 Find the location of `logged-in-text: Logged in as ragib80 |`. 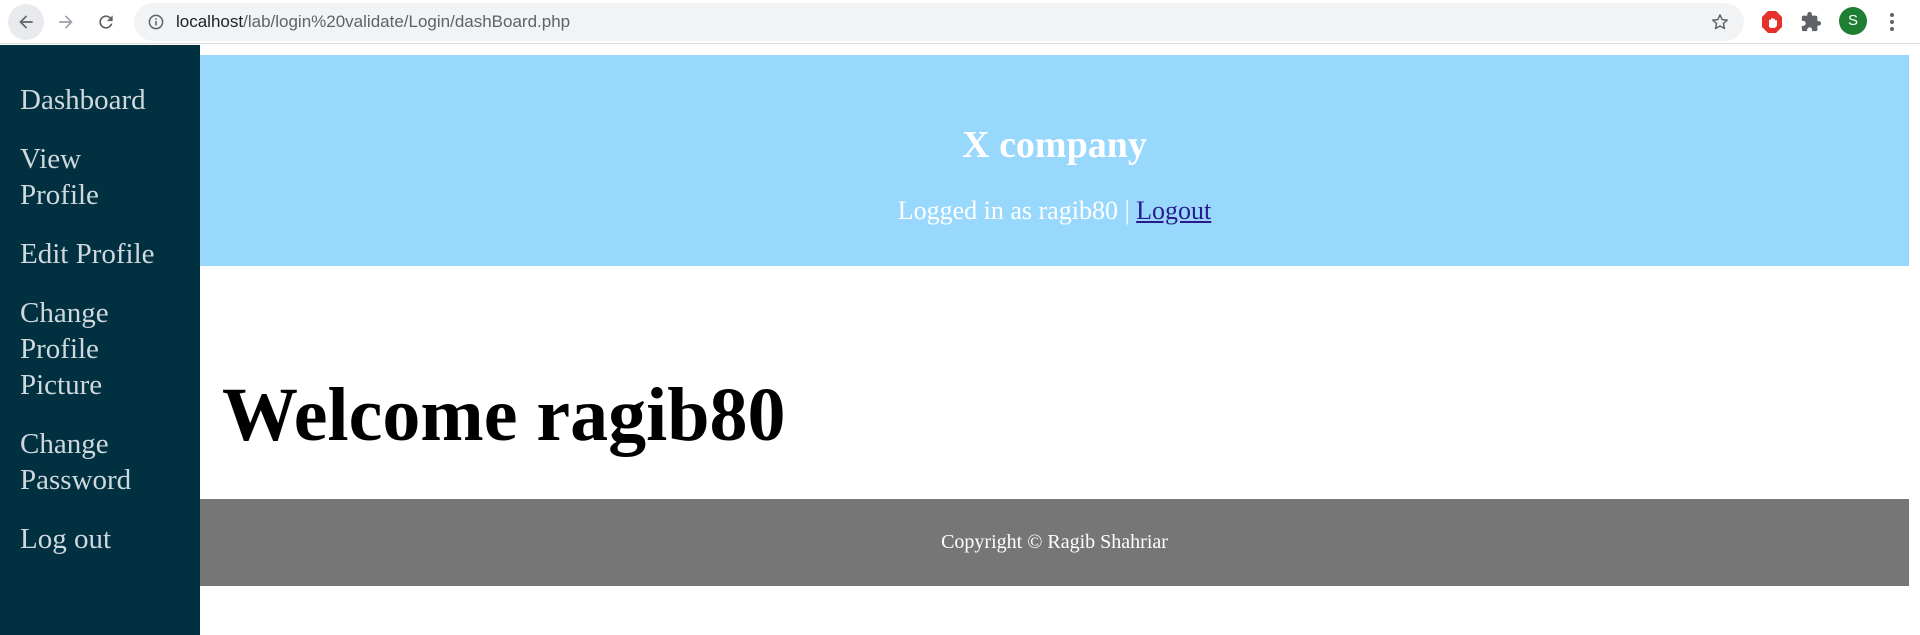

logged-in-text: Logged in as ragib80 | is located at coordinates (1017, 210).